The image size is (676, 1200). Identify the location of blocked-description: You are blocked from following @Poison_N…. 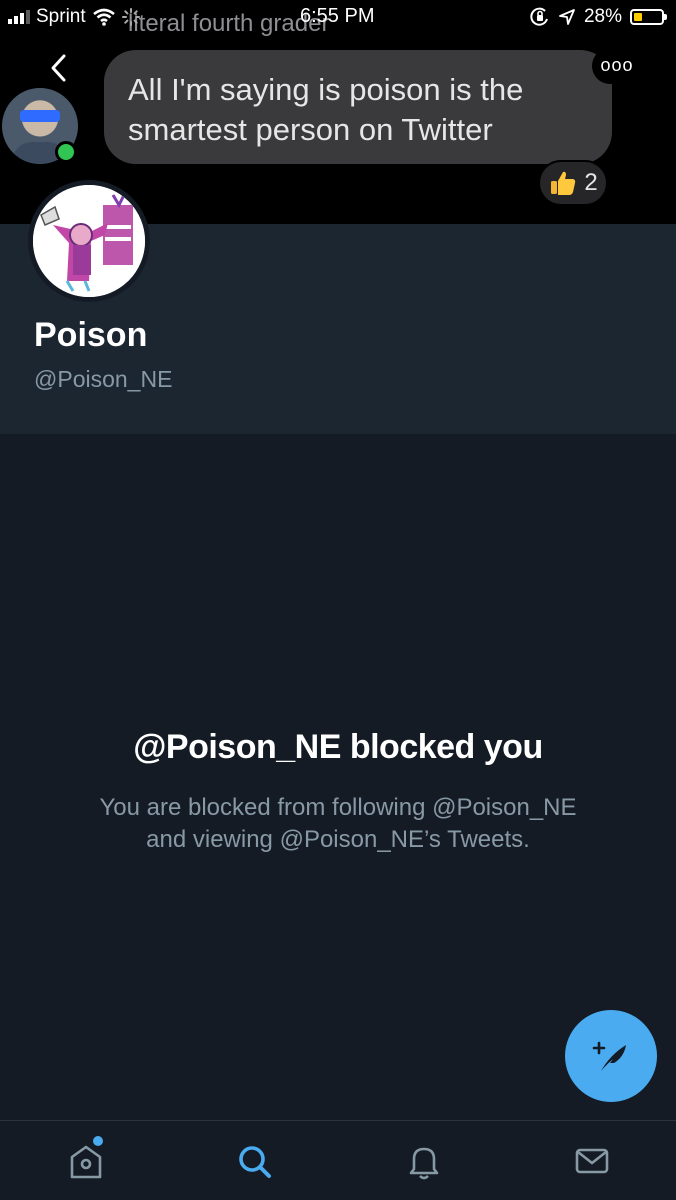
(338, 824).